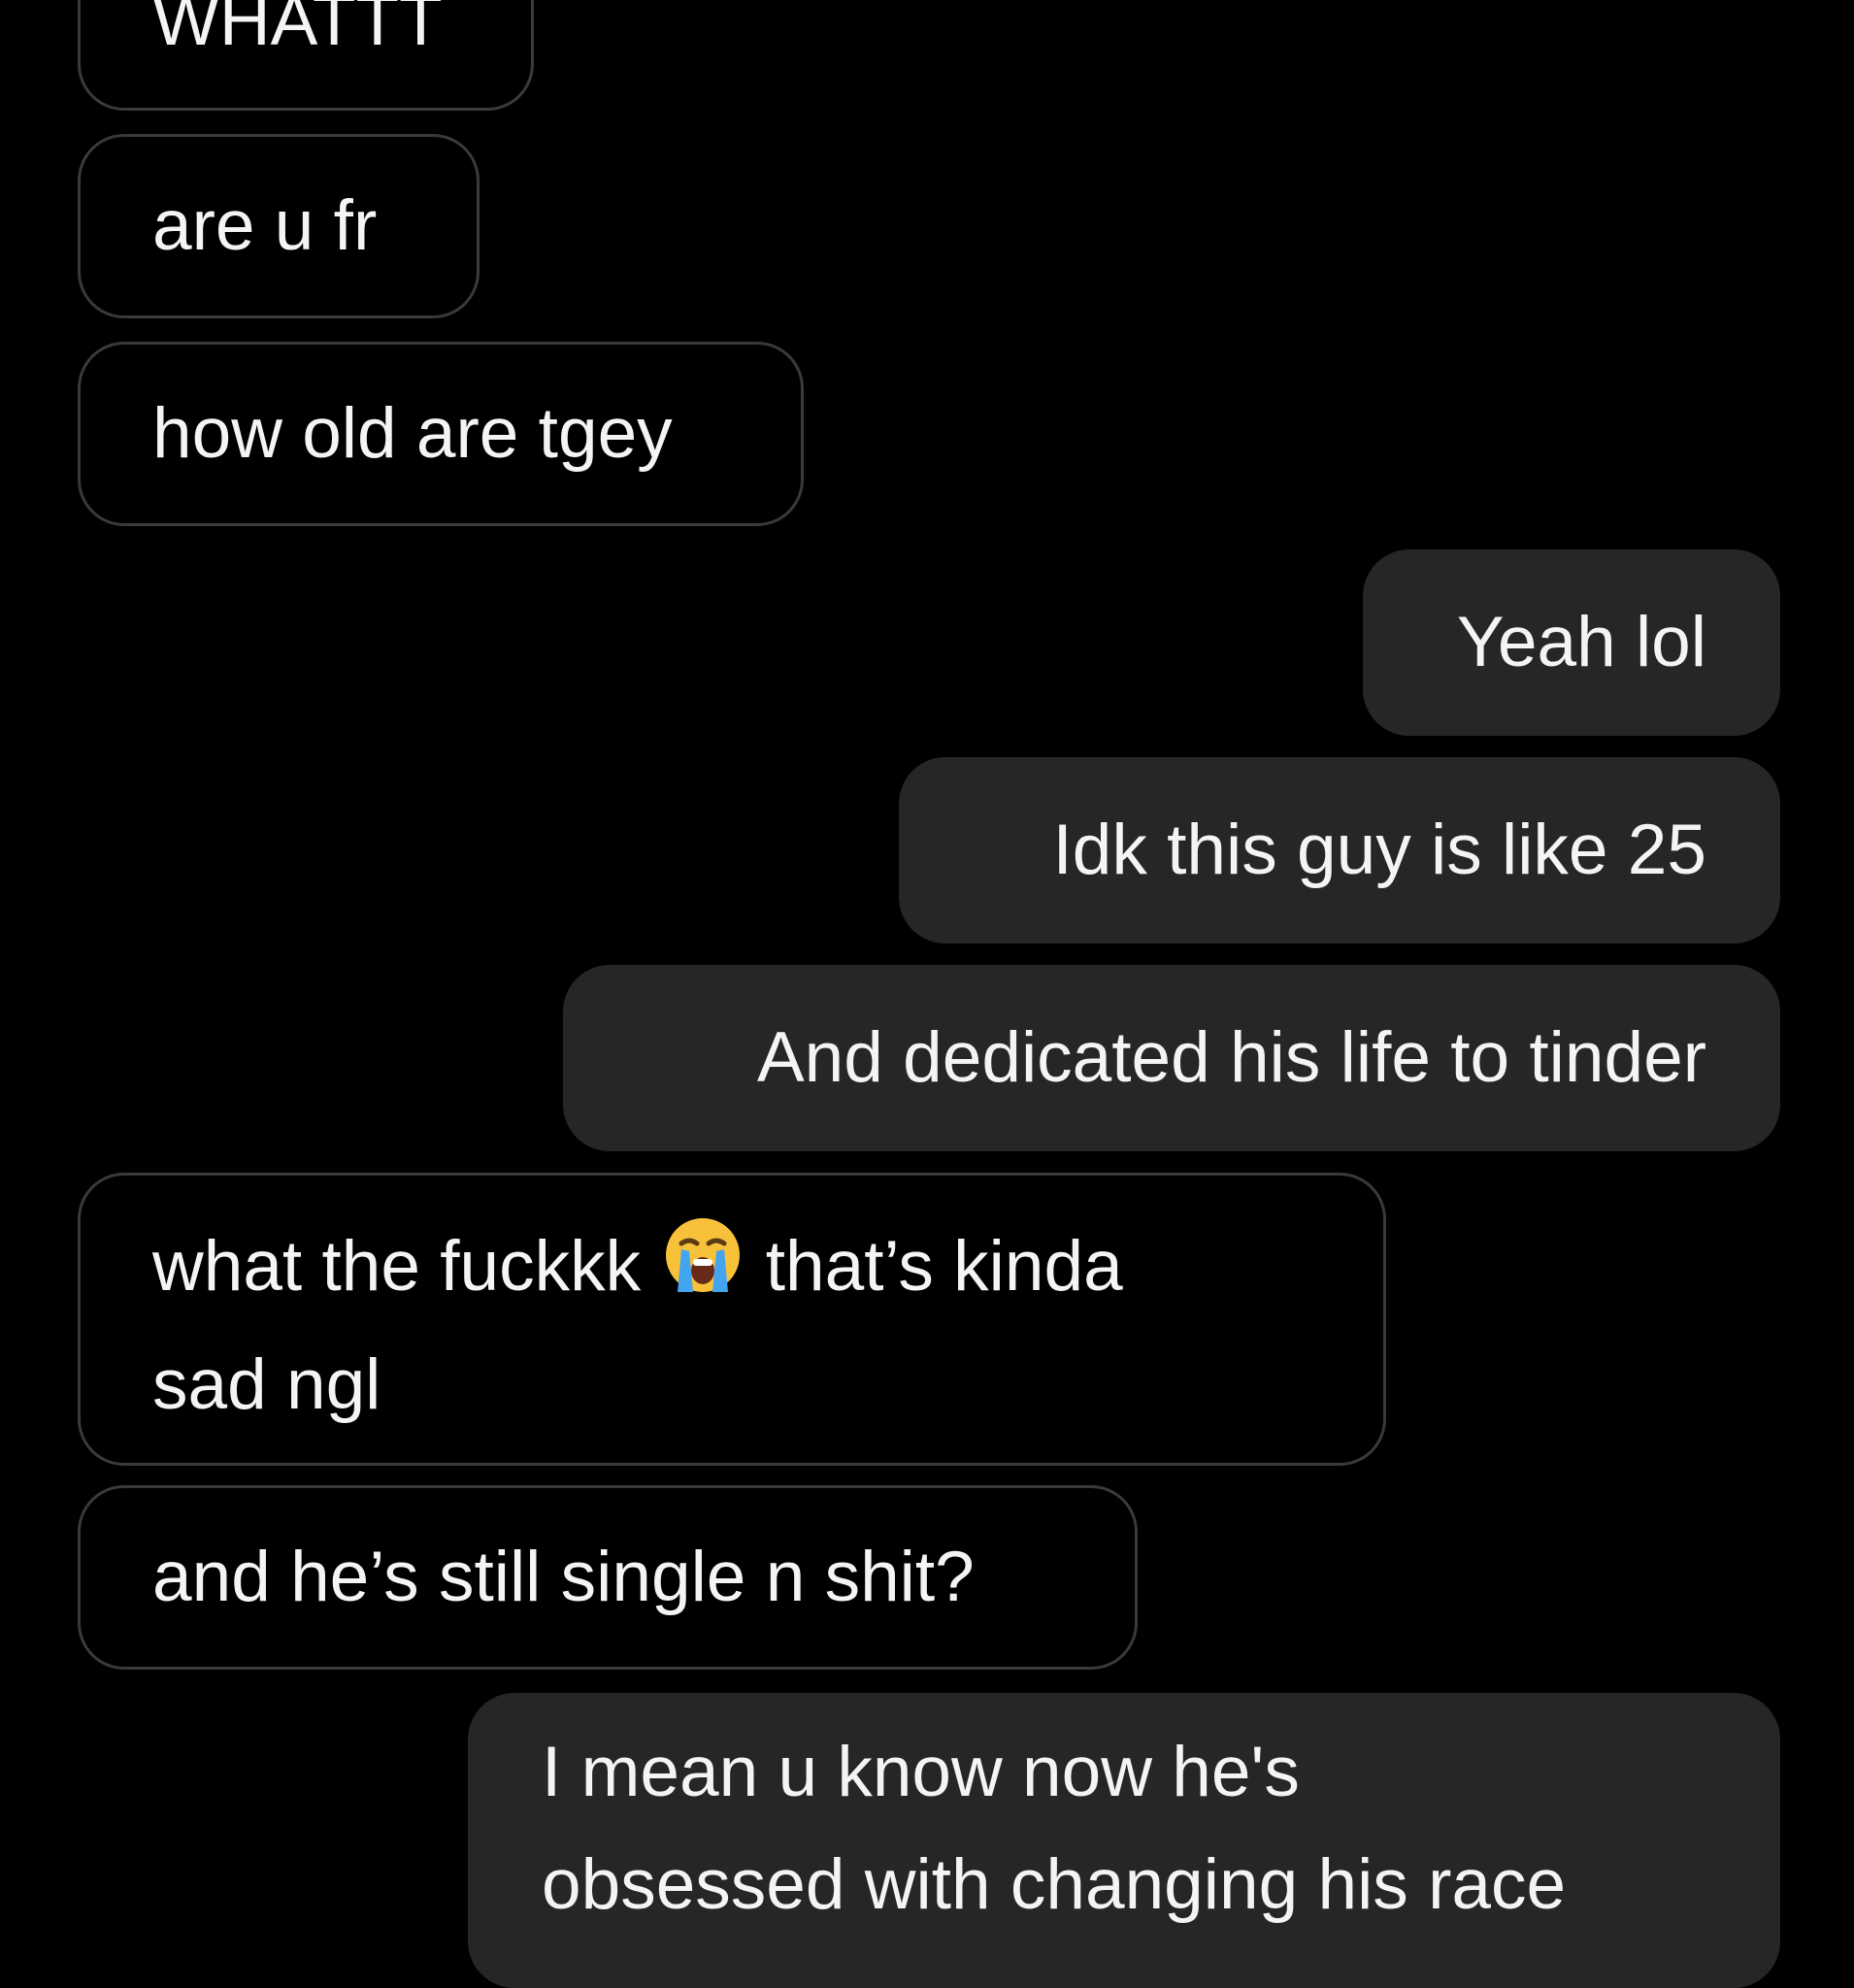 The width and height of the screenshot is (1854, 1988). I want to click on incoming-message-bubble: WHATTT, so click(306, 56).